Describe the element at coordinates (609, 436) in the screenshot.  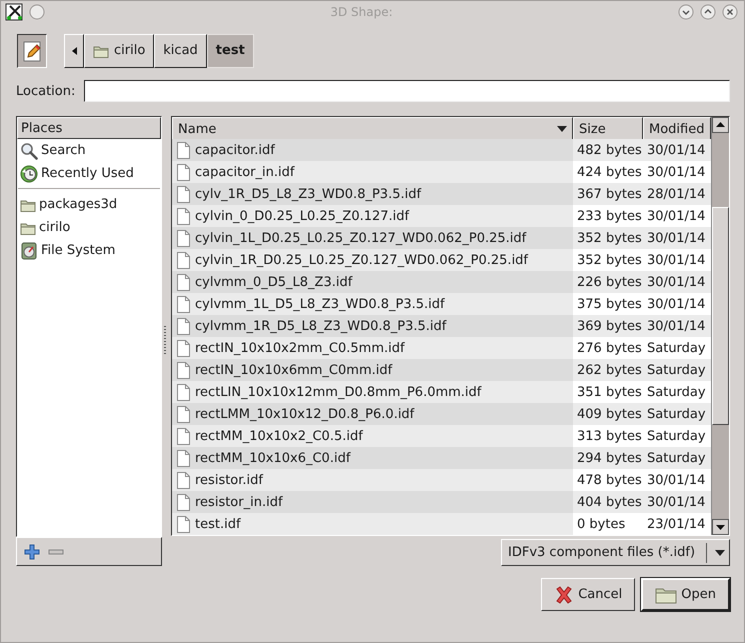
I see `file-size: 313 bytes` at that location.